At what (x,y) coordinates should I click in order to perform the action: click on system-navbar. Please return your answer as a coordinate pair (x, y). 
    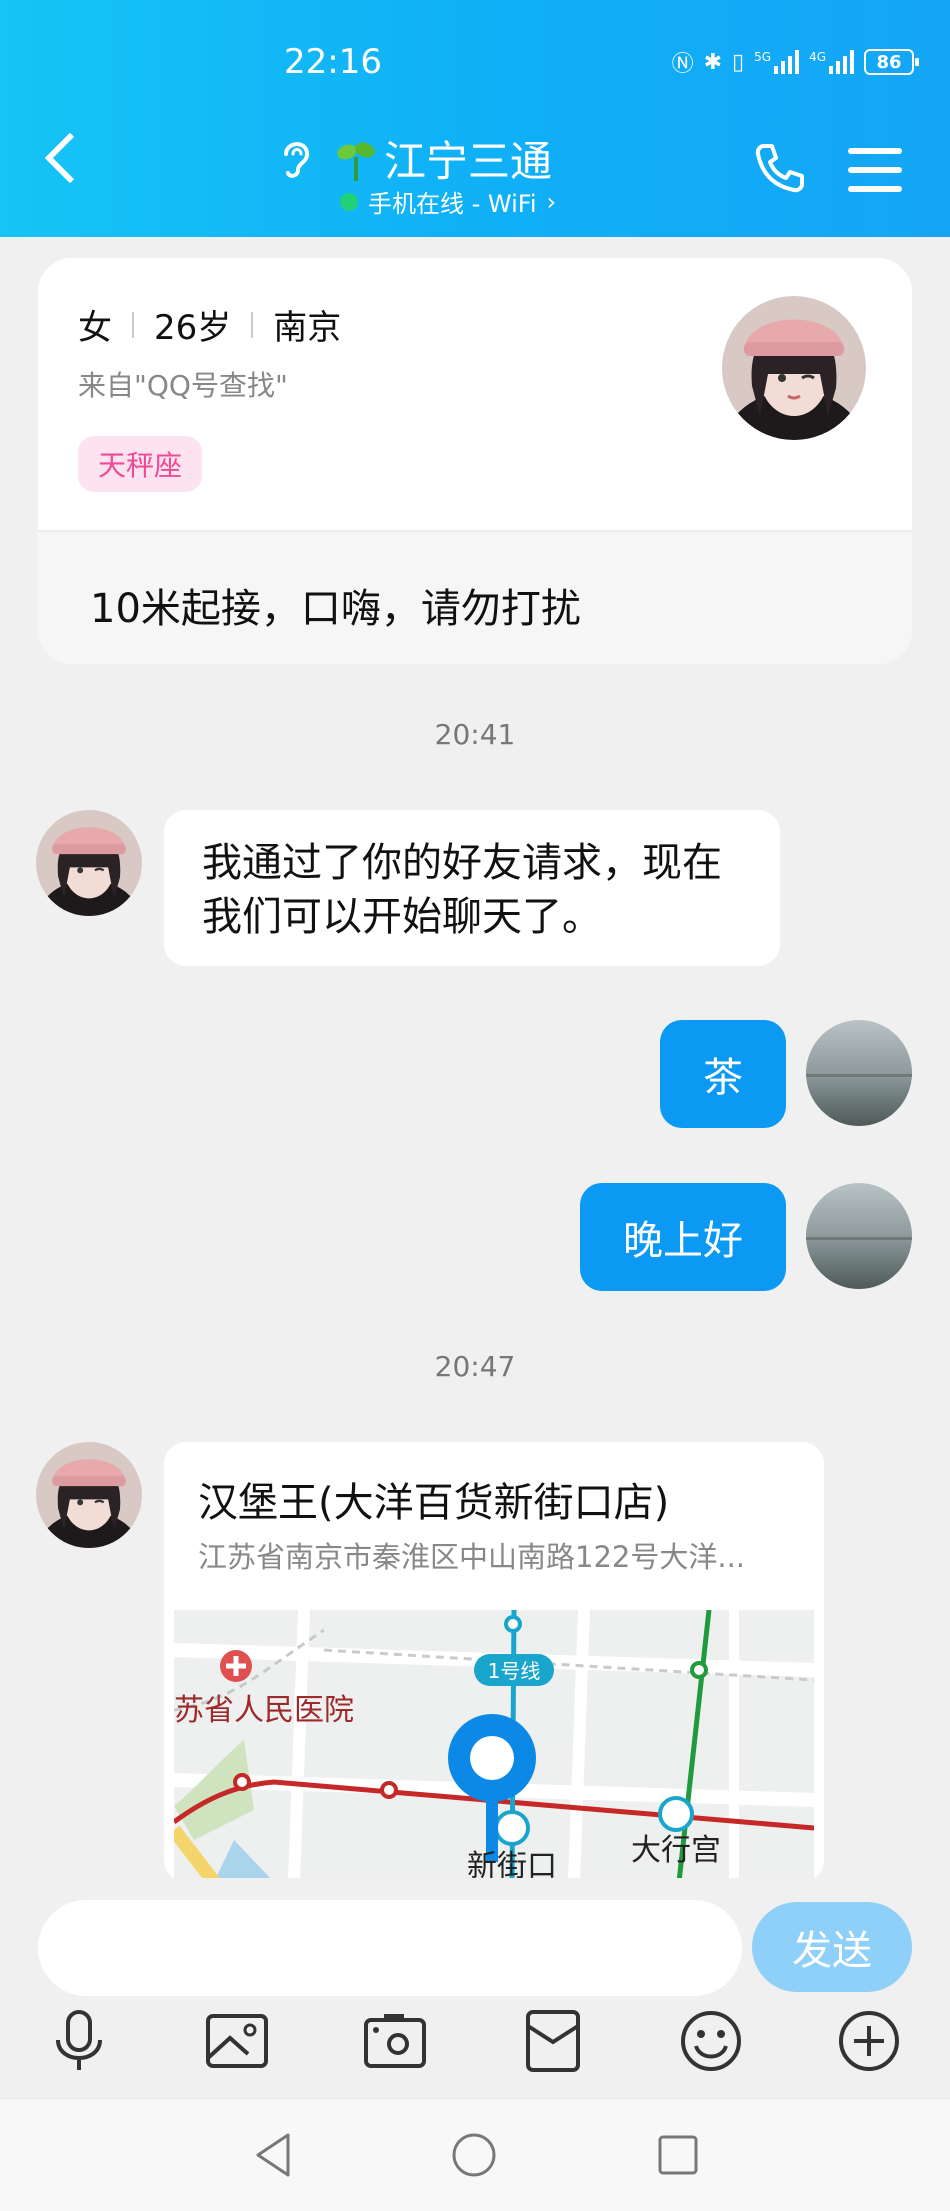
    Looking at the image, I should click on (475, 2154).